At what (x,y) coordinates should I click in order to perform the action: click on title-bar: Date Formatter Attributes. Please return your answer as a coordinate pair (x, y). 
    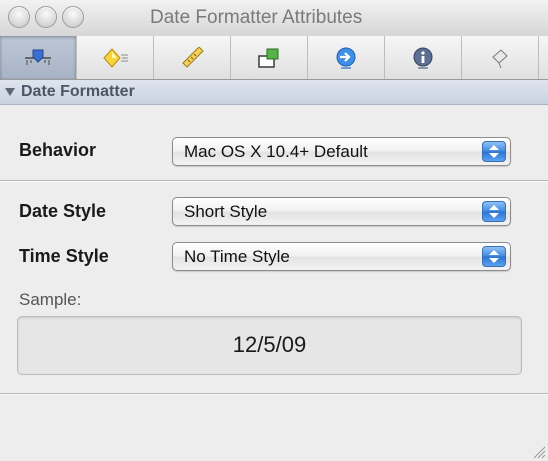
    Looking at the image, I should click on (274, 18).